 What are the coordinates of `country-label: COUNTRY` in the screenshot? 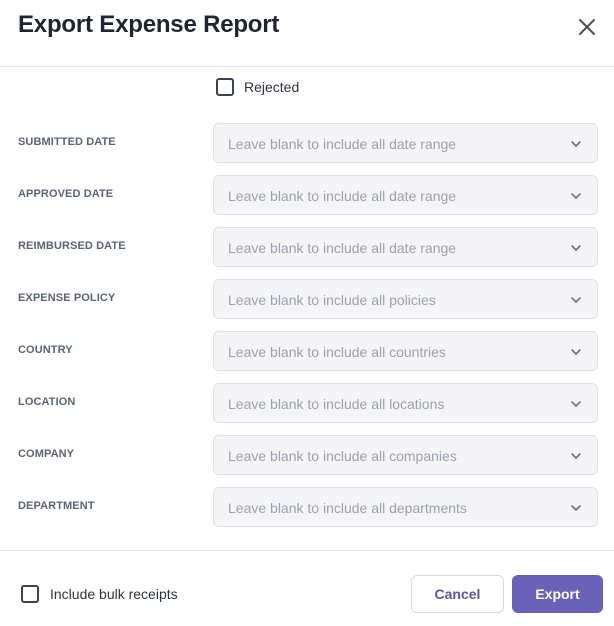 It's located at (45, 350).